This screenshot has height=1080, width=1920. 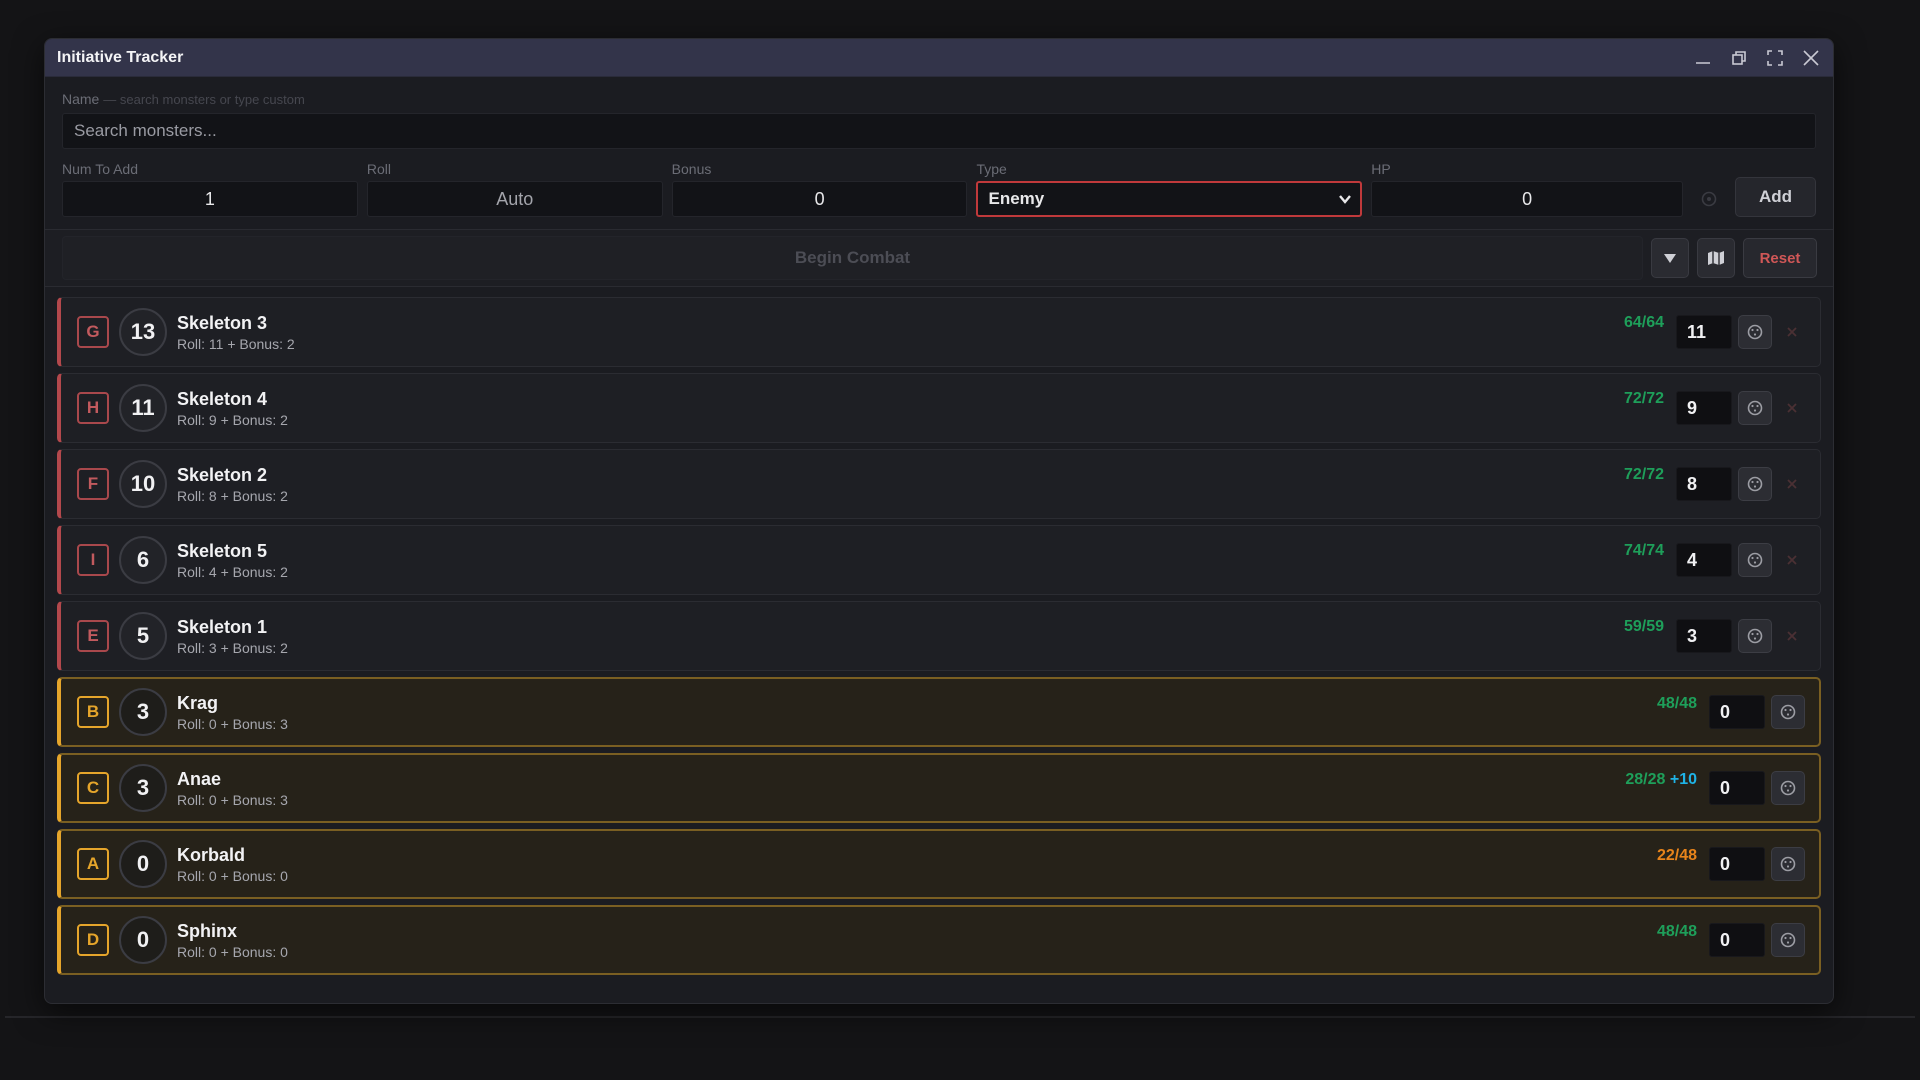 What do you see at coordinates (1704, 484) in the screenshot?
I see `combatant-value-input: 8` at bounding box center [1704, 484].